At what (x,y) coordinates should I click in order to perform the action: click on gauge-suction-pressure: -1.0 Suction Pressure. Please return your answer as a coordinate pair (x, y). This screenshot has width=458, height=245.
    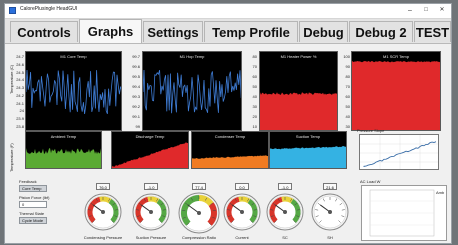
    Looking at the image, I should click on (151, 213).